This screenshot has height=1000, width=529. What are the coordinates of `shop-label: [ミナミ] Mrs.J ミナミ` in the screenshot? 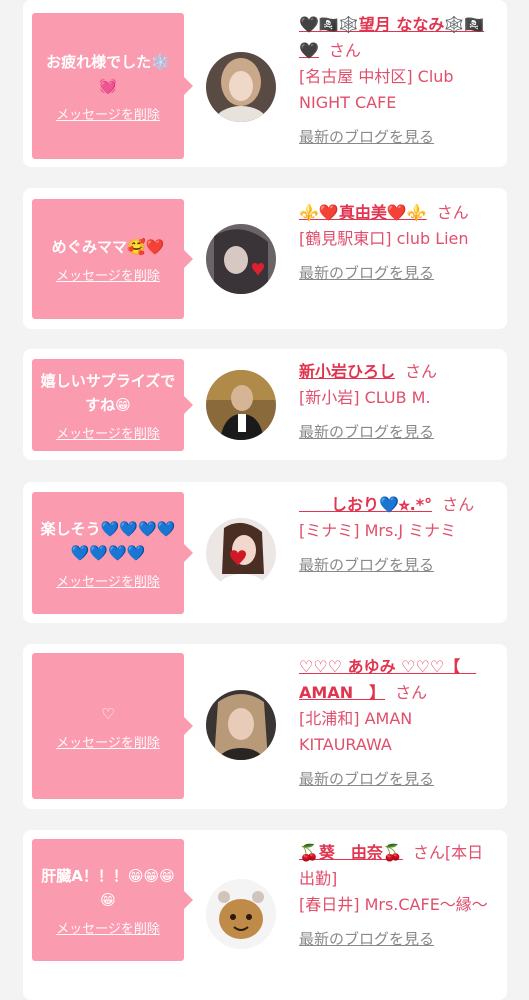 It's located at (378, 530).